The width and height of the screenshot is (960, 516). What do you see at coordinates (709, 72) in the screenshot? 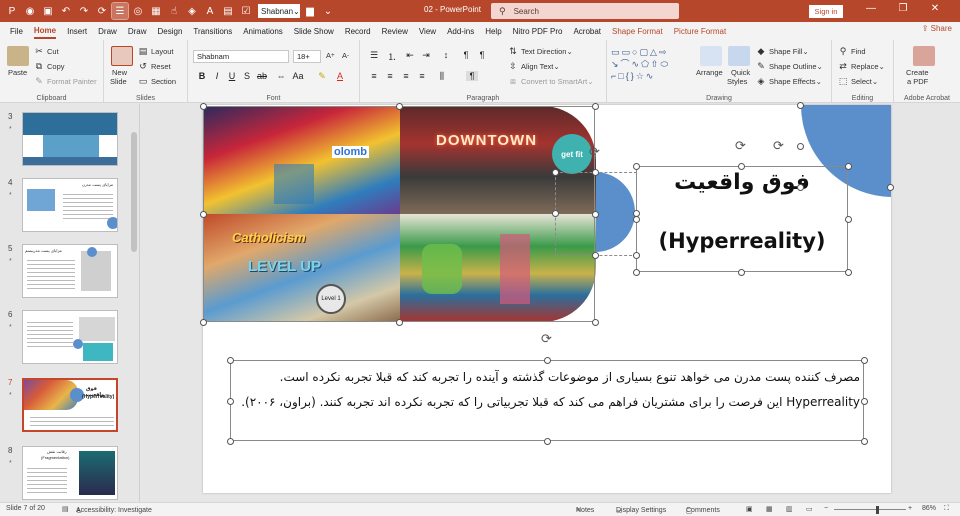
I see `arrange-button: Arrange` at bounding box center [709, 72].